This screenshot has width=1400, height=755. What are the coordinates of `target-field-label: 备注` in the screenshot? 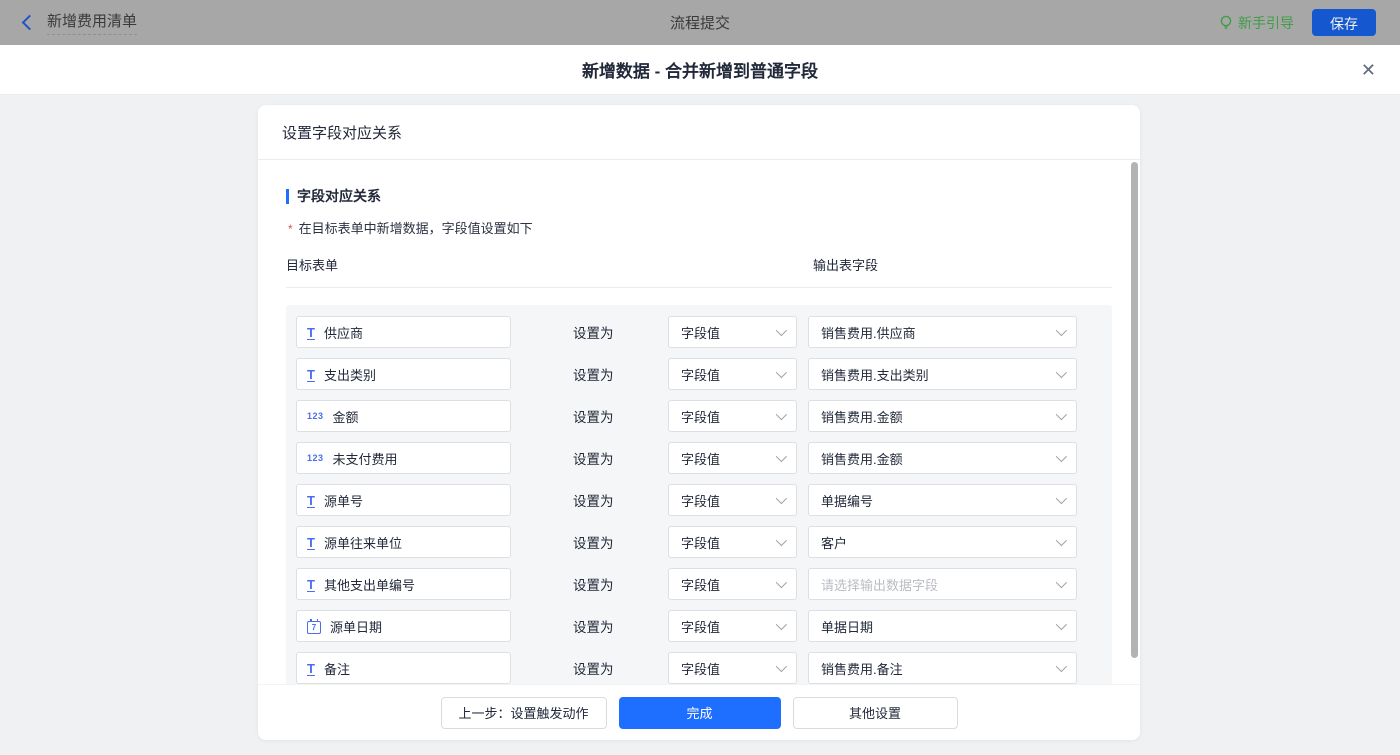 It's located at (336, 669).